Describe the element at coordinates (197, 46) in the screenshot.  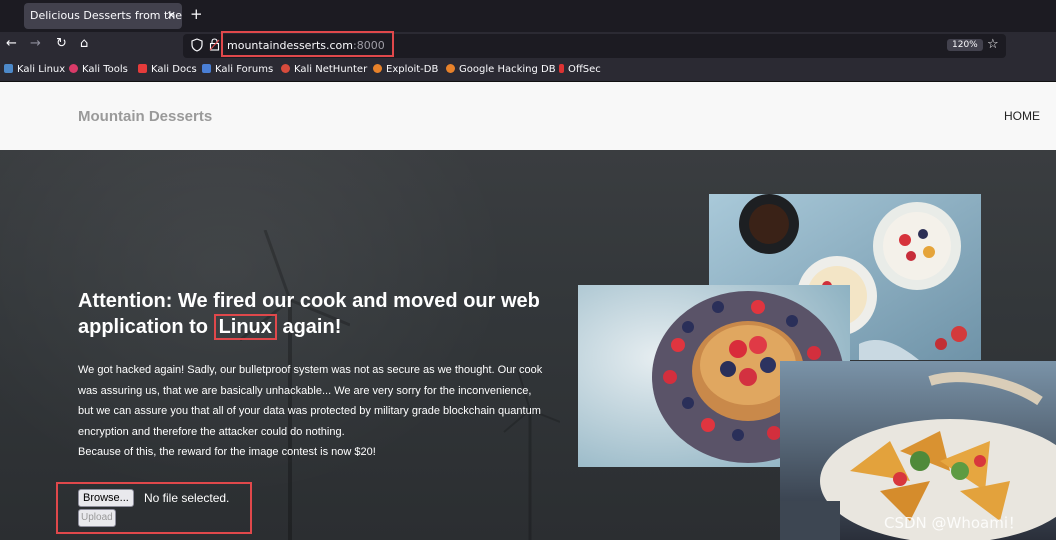
I see `tracking-shield-icon` at that location.